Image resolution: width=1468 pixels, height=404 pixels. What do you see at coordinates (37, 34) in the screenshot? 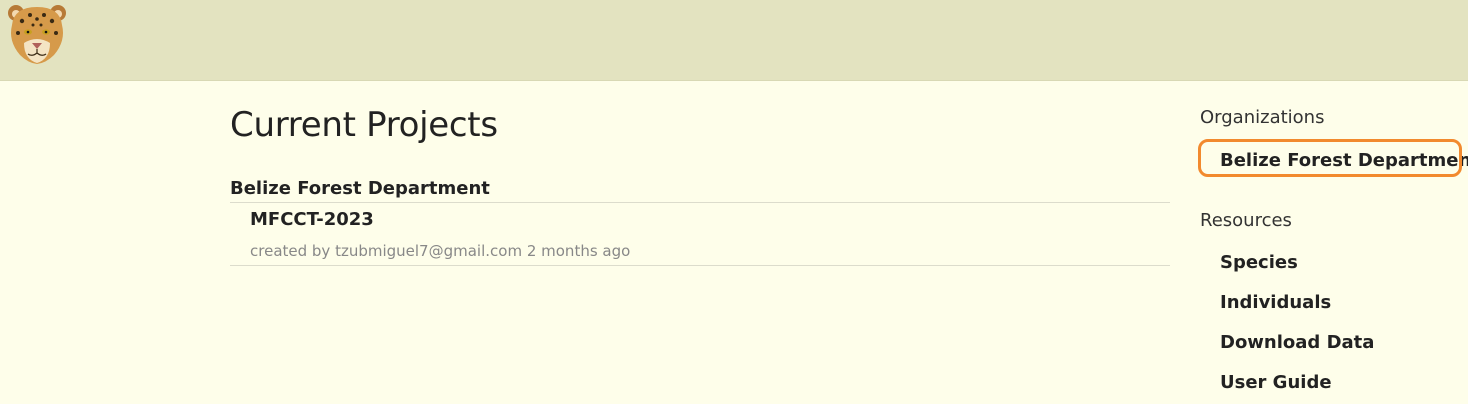
I see `jaguar-logo-icon` at bounding box center [37, 34].